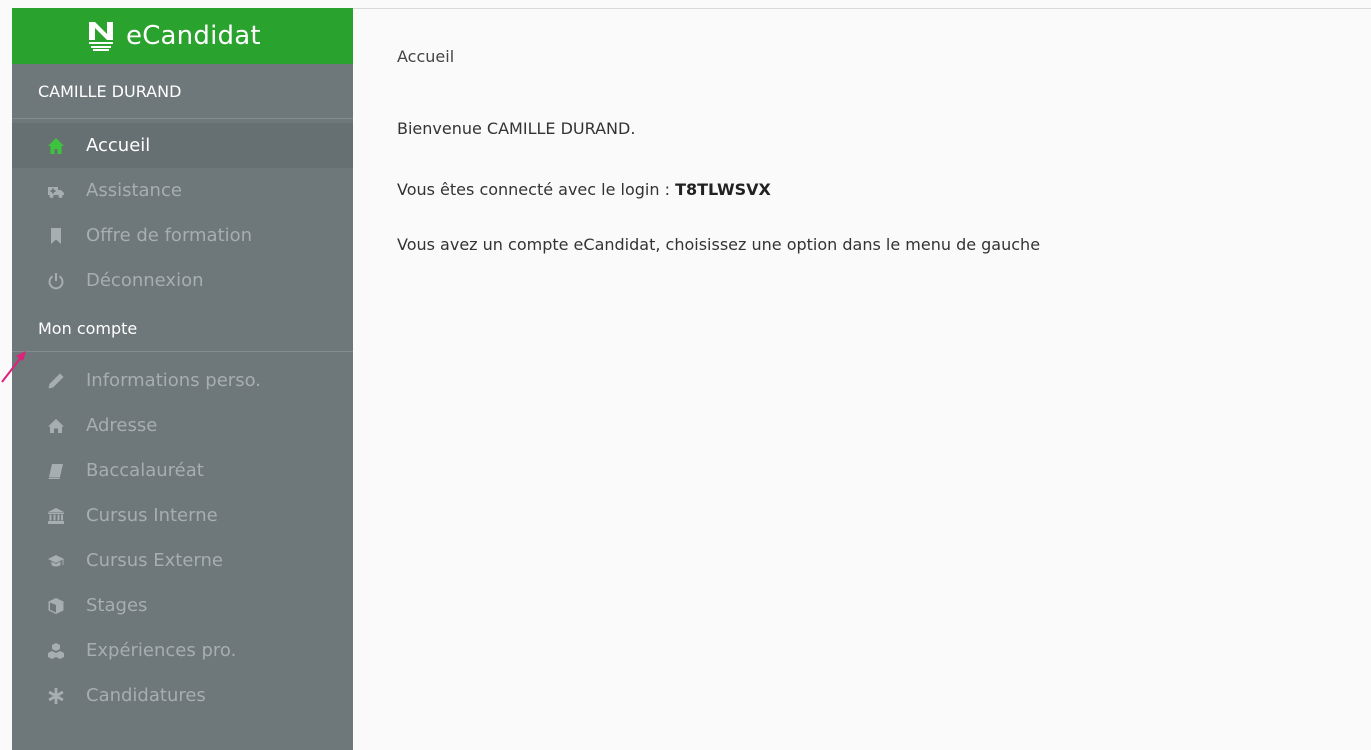 This screenshot has height=750, width=1371. I want to click on nav-item-label: Baccalauréat, so click(145, 470).